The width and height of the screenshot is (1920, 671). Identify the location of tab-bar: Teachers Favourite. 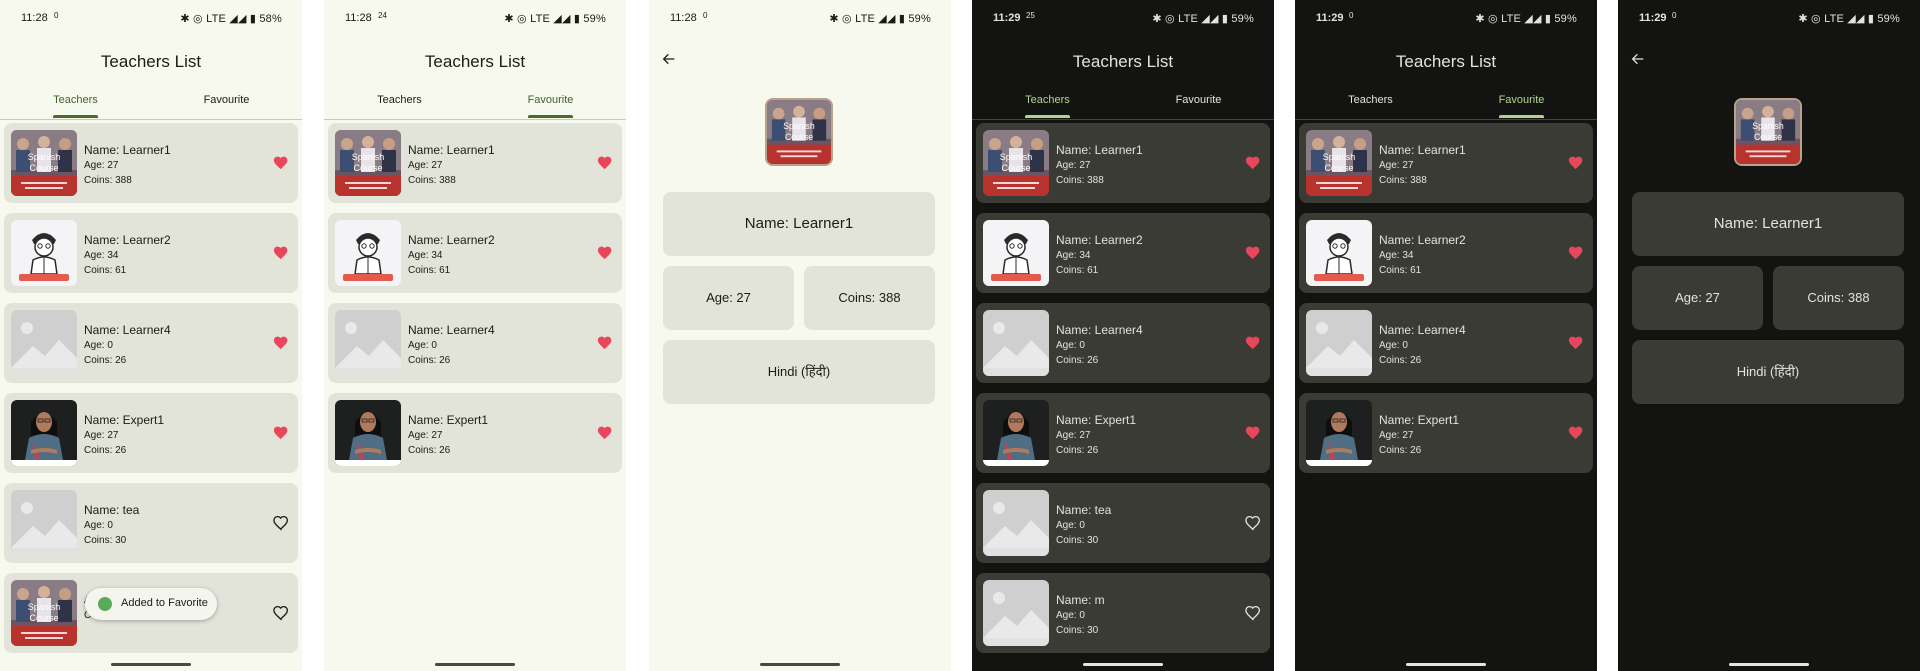
(151, 107).